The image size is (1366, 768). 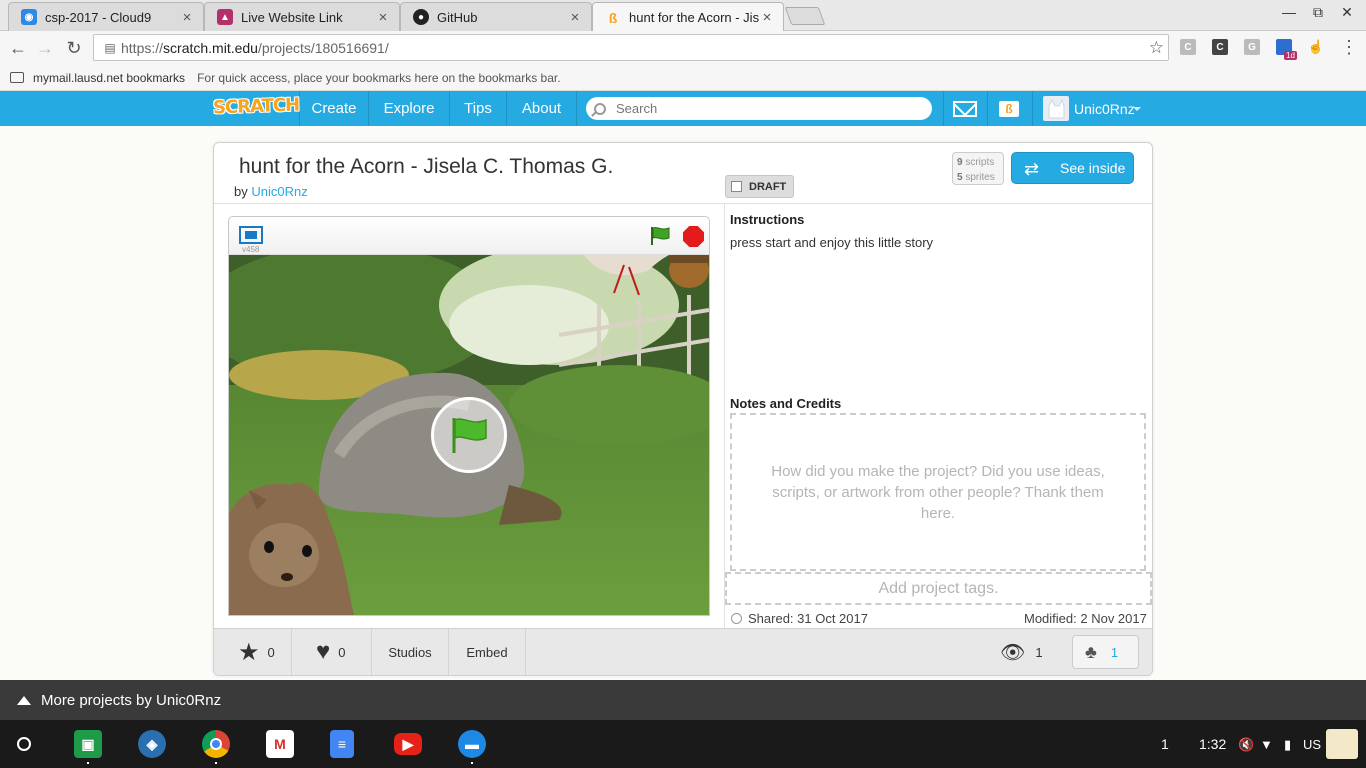 I want to click on love-count: 0, so click(x=342, y=652).